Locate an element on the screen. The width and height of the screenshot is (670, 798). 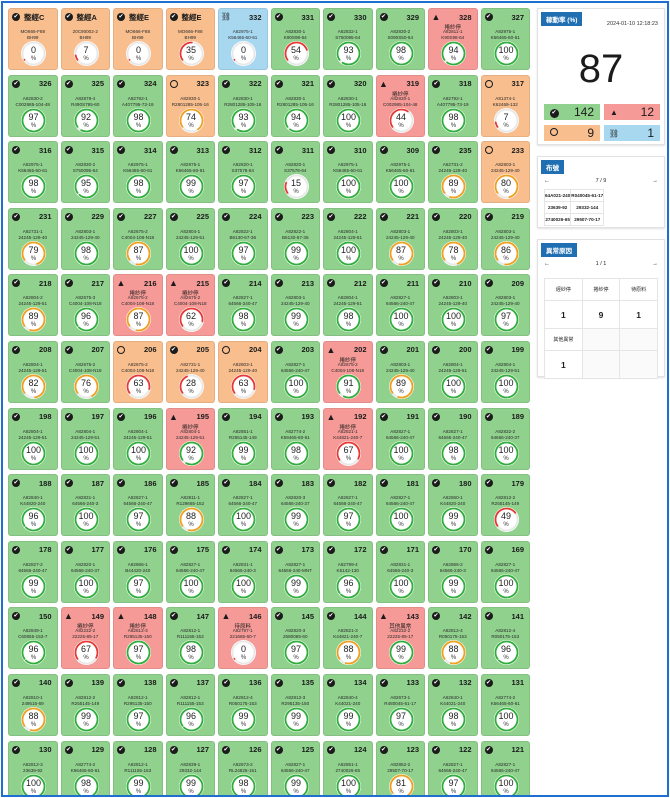
machine-tile: ✔ 122 A82827-1 64566-240-47 97% is located at coordinates (453, 767).